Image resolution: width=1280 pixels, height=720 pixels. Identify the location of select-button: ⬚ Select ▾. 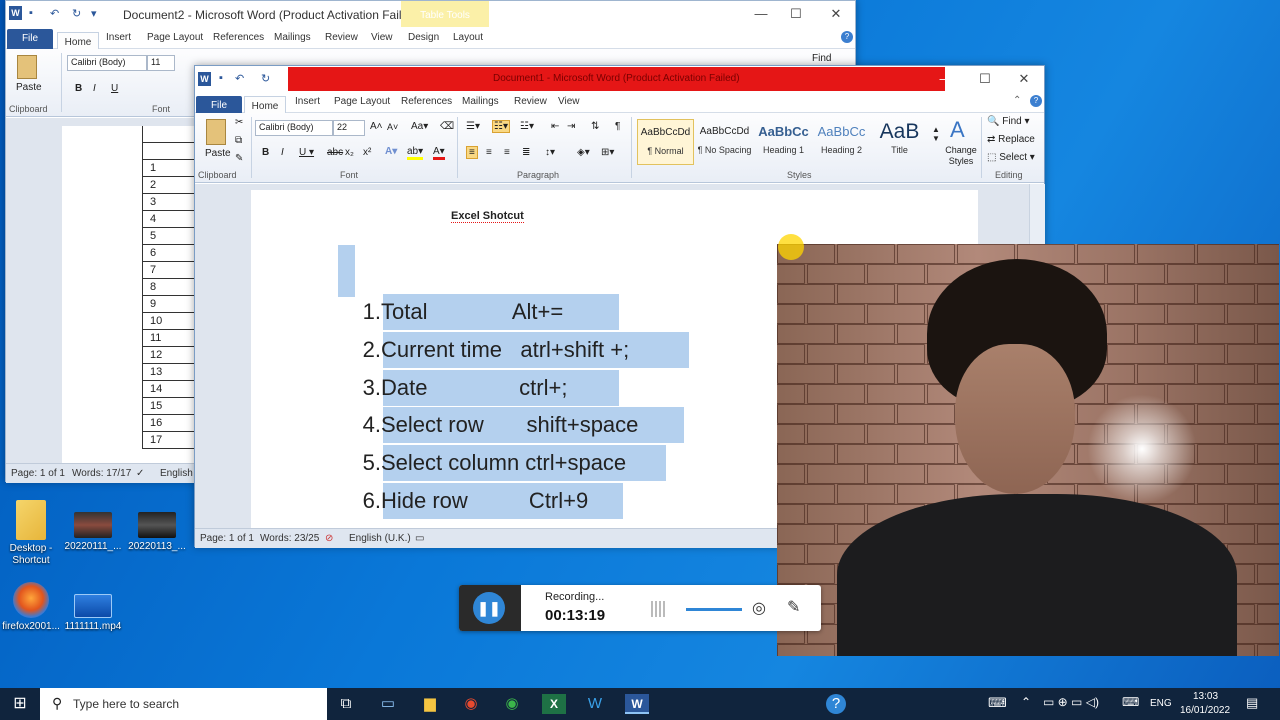
(1011, 157).